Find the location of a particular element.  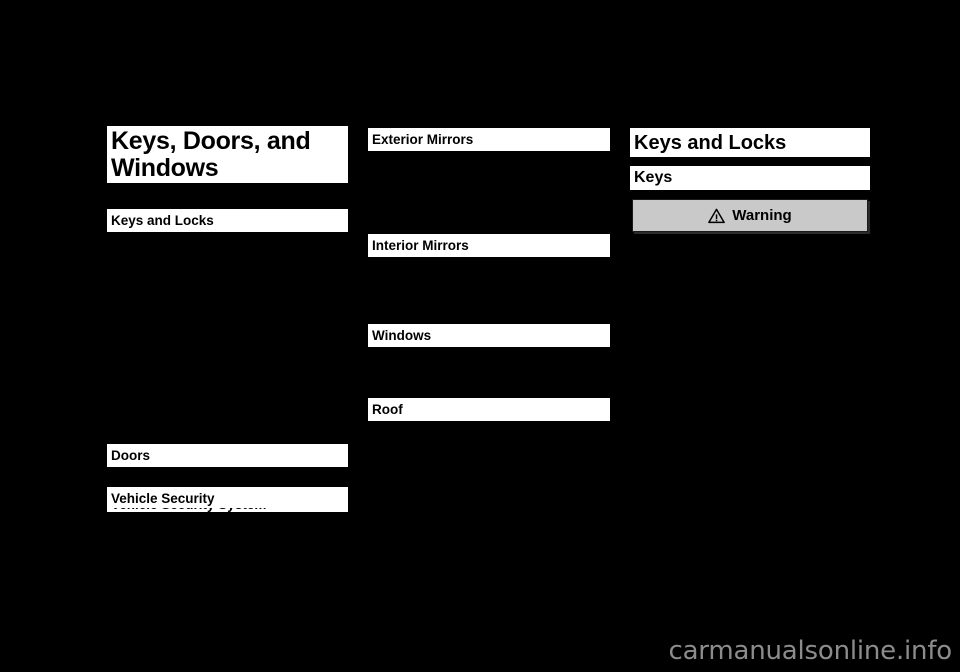

toc-entry-interior-mirrors: Interior Mirrors is located at coordinates (489, 245).